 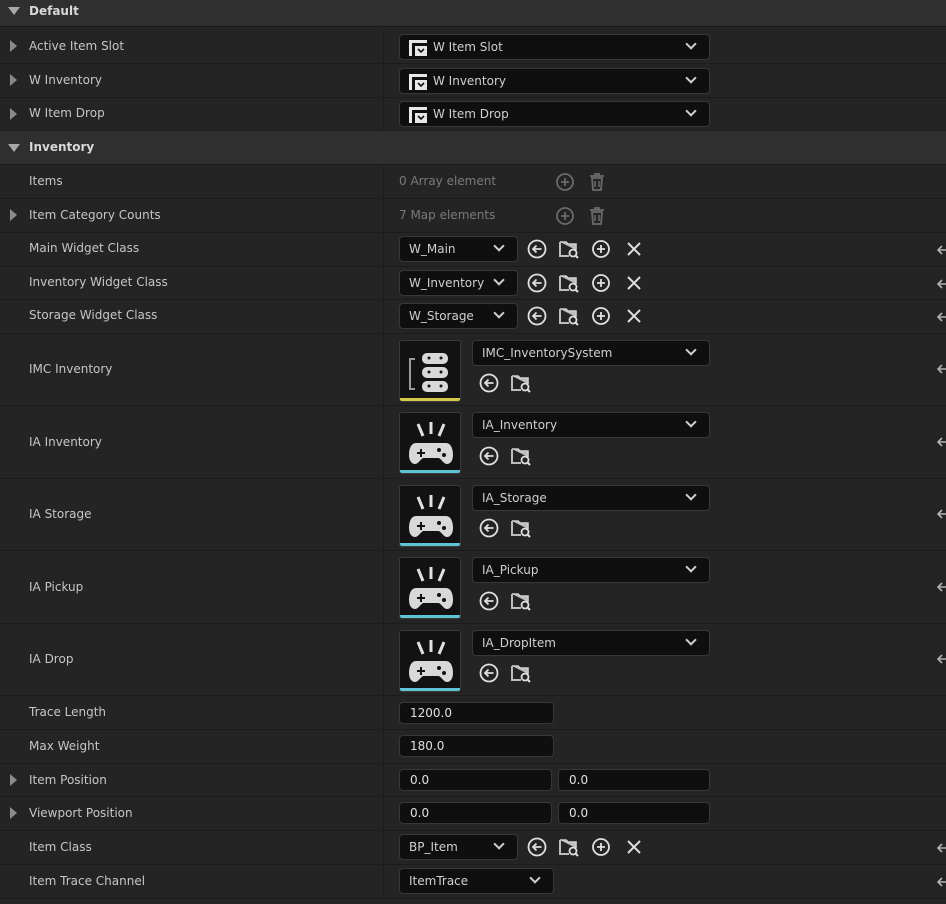 What do you see at coordinates (60, 847) in the screenshot?
I see `property-label: Item Class` at bounding box center [60, 847].